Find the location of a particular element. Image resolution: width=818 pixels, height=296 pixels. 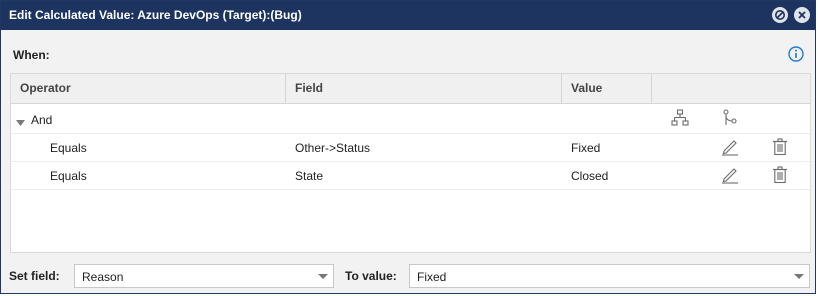

close-icon is located at coordinates (802, 15).